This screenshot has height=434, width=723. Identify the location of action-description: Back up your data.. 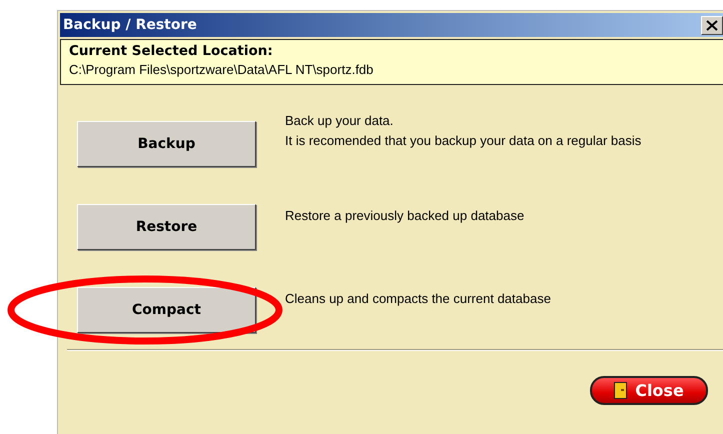
(339, 120).